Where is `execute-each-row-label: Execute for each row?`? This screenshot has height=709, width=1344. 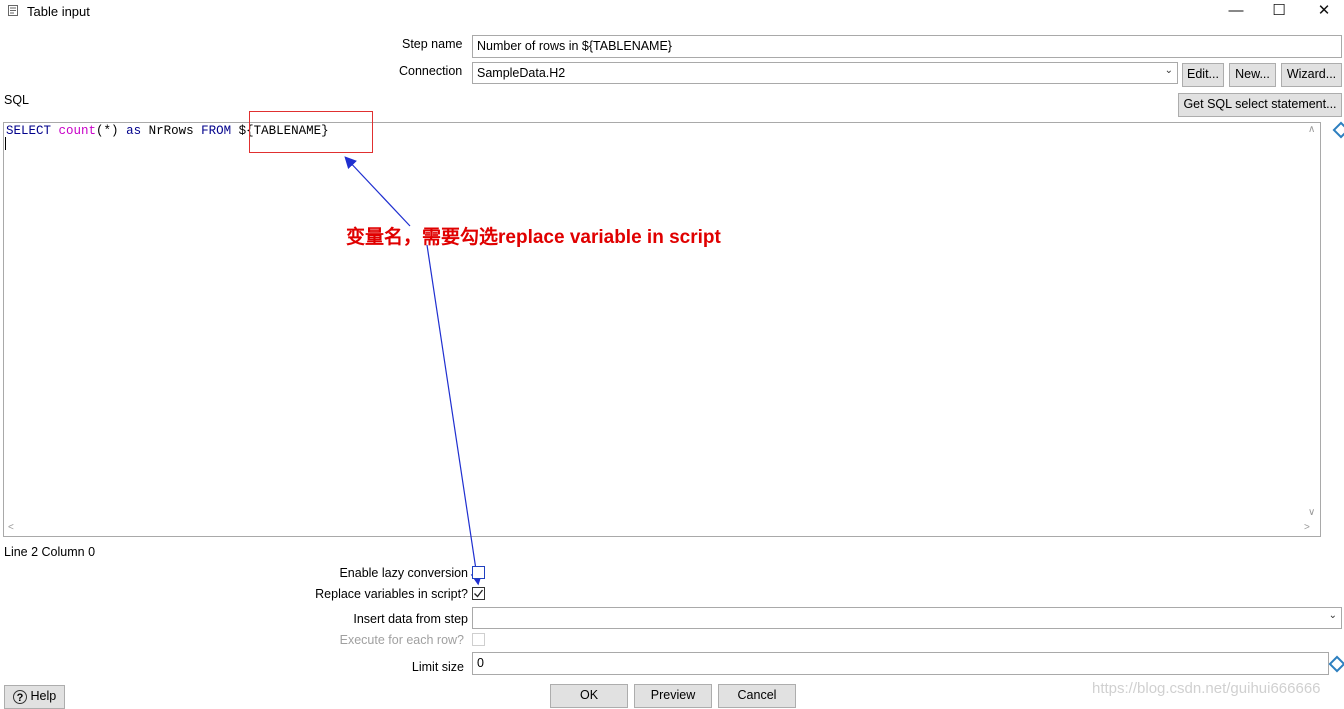
execute-each-row-label: Execute for each row? is located at coordinates (401, 640).